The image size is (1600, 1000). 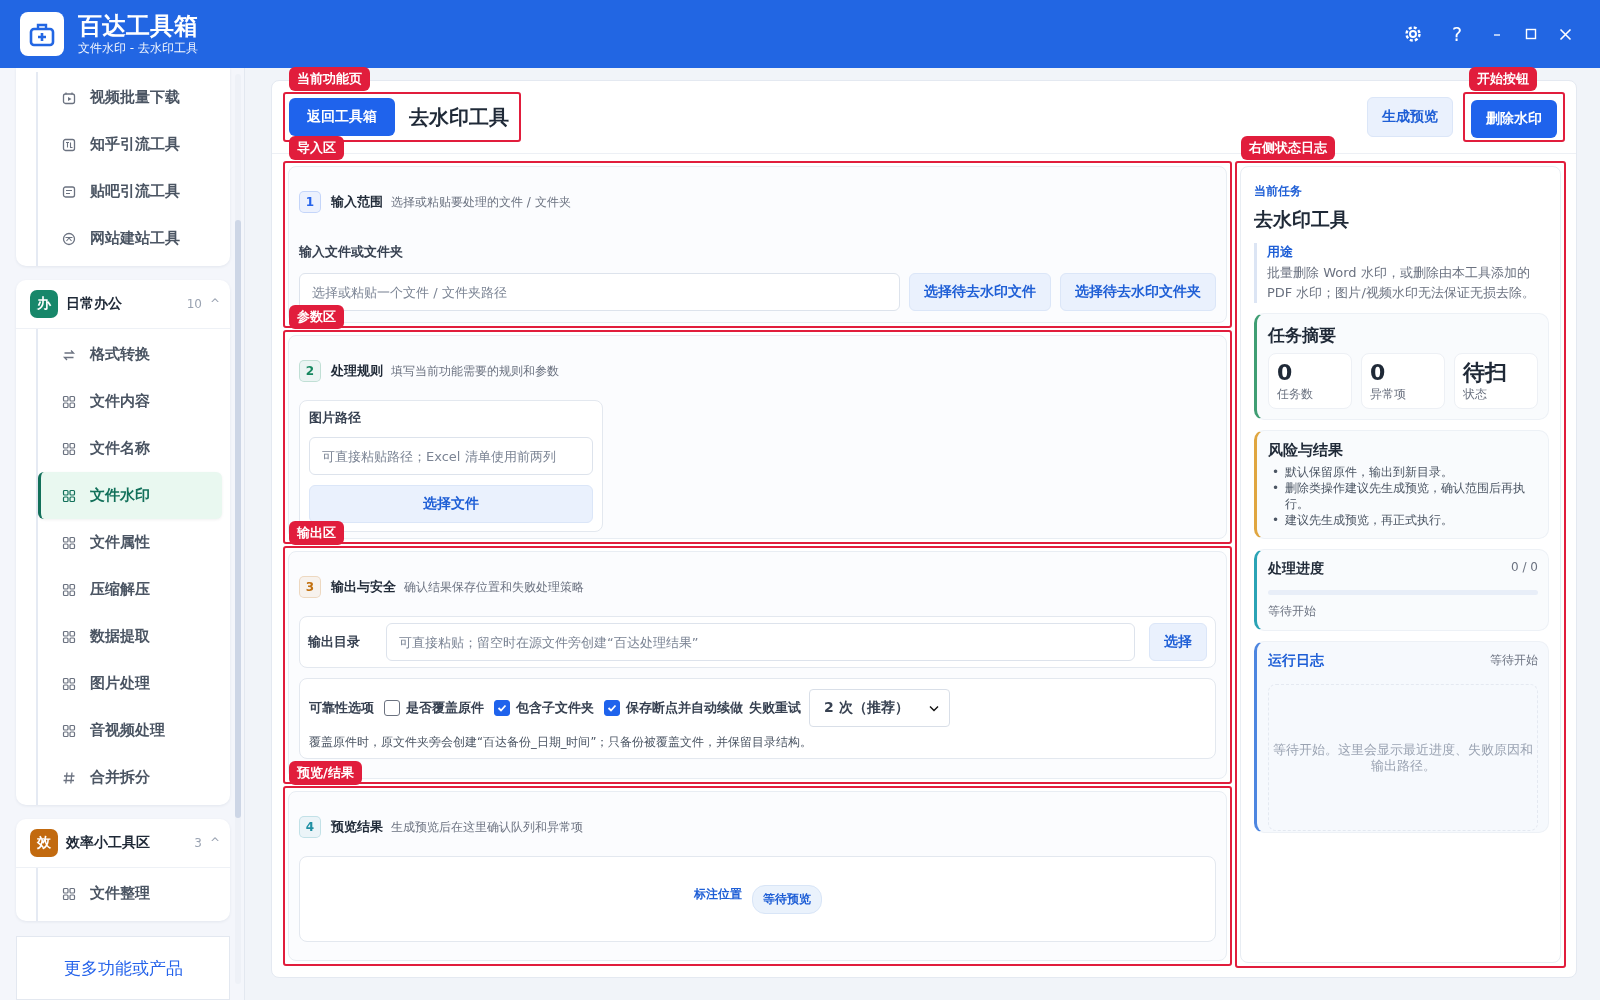 What do you see at coordinates (555, 708) in the screenshot?
I see `checkbox-label: 包含子文件夹` at bounding box center [555, 708].